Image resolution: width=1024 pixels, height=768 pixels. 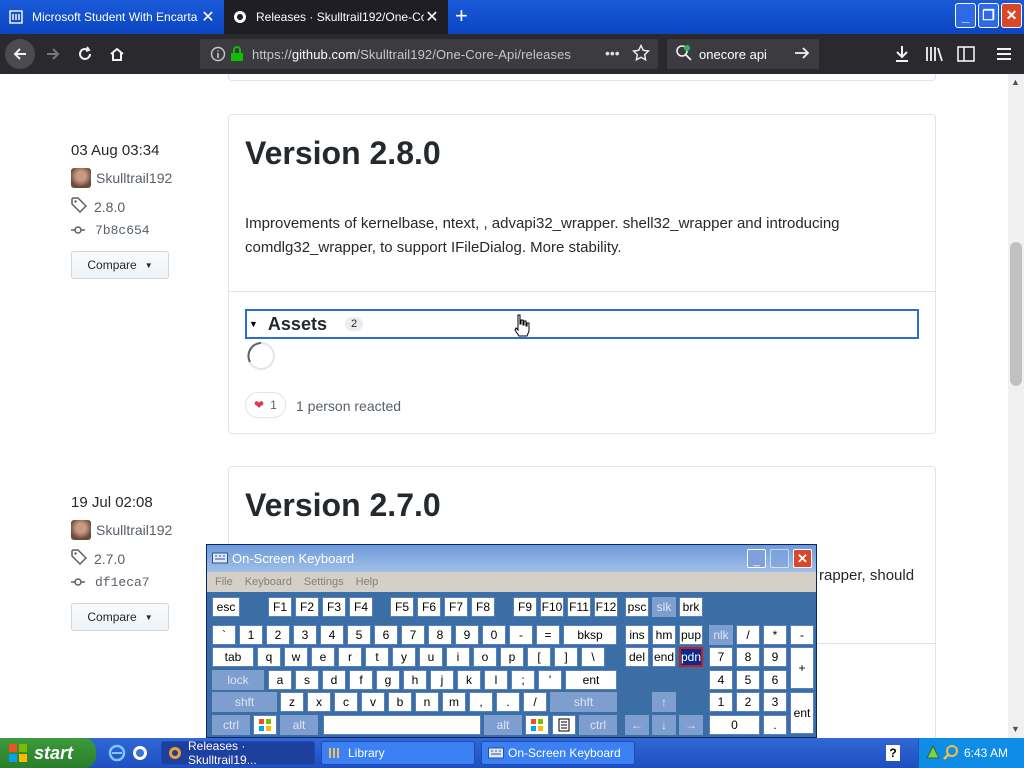 What do you see at coordinates (523, 680) in the screenshot?
I see `key-row3: ;` at bounding box center [523, 680].